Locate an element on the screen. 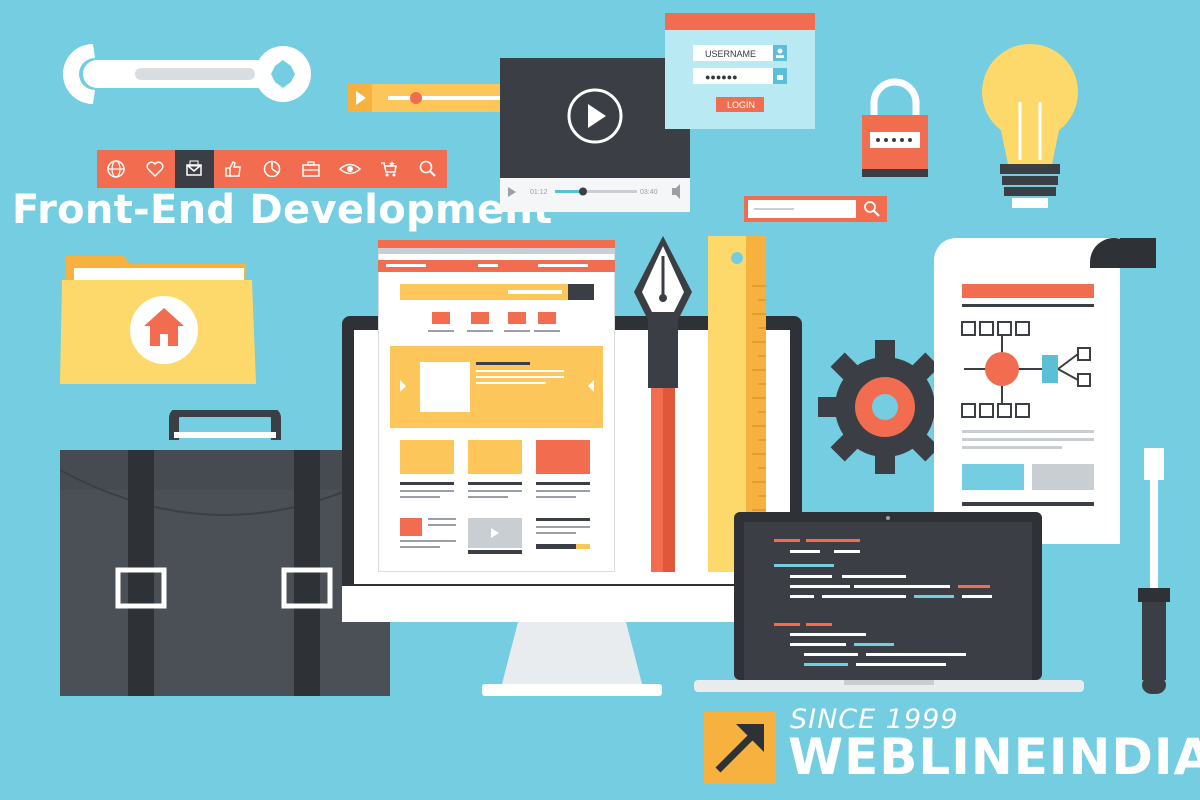 The image size is (1200, 800). eye-icon is located at coordinates (349, 169).